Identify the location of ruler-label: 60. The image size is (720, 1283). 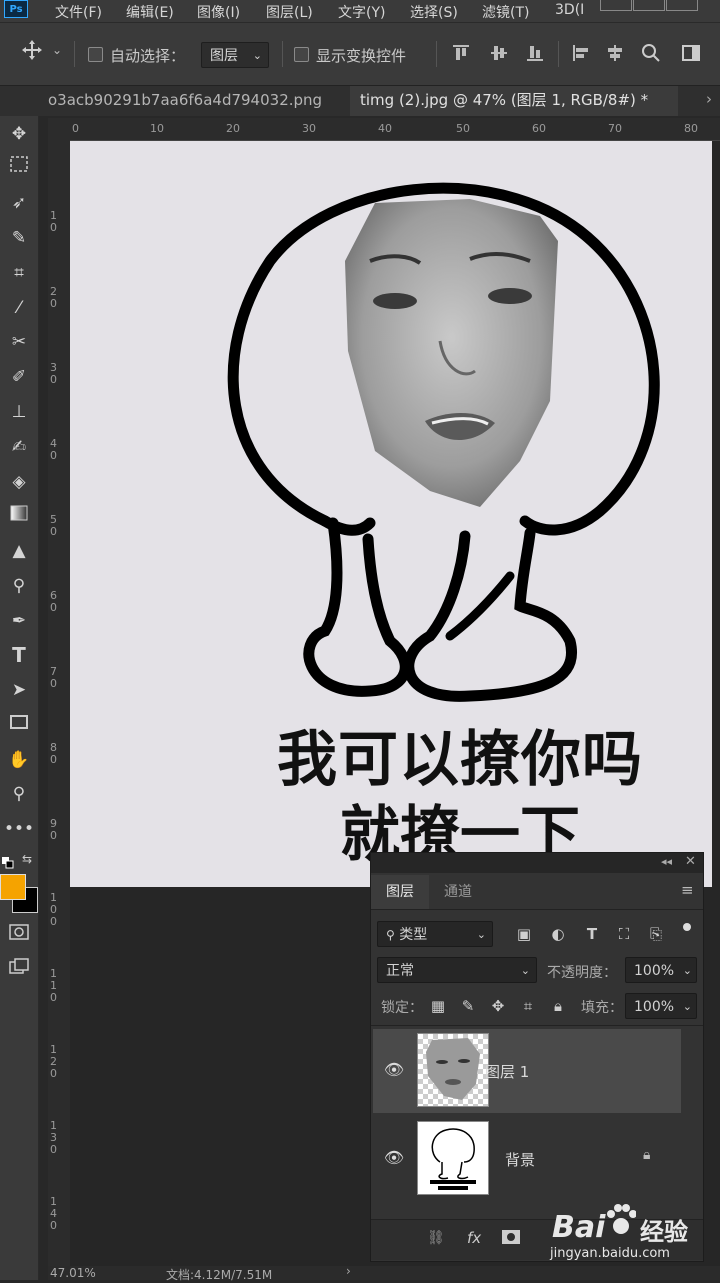
(539, 128).